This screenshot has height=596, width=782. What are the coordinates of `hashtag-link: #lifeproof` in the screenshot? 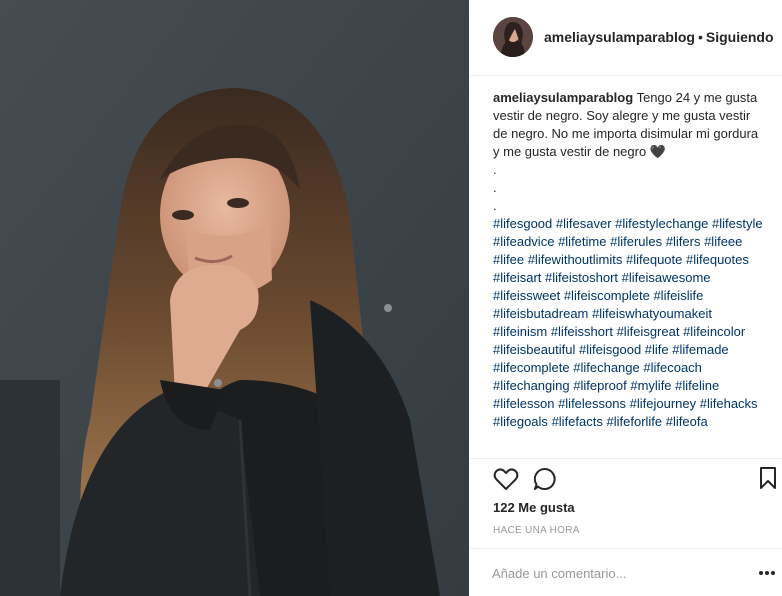 It's located at (599, 385).